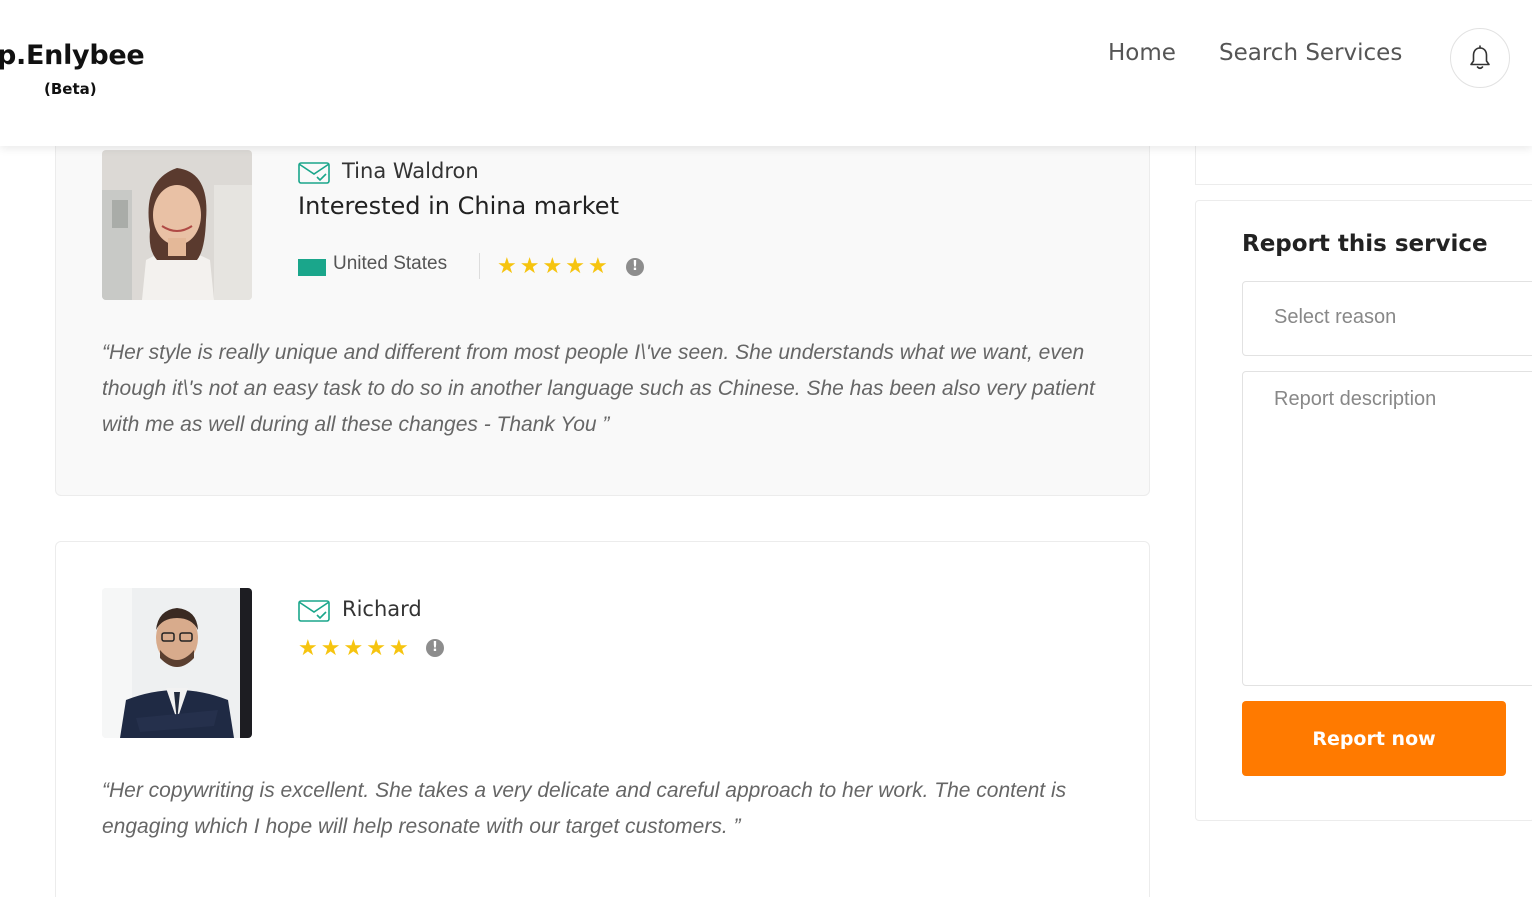 This screenshot has width=1532, height=897. What do you see at coordinates (70, 89) in the screenshot?
I see `logo-beta-label: (Beta)` at bounding box center [70, 89].